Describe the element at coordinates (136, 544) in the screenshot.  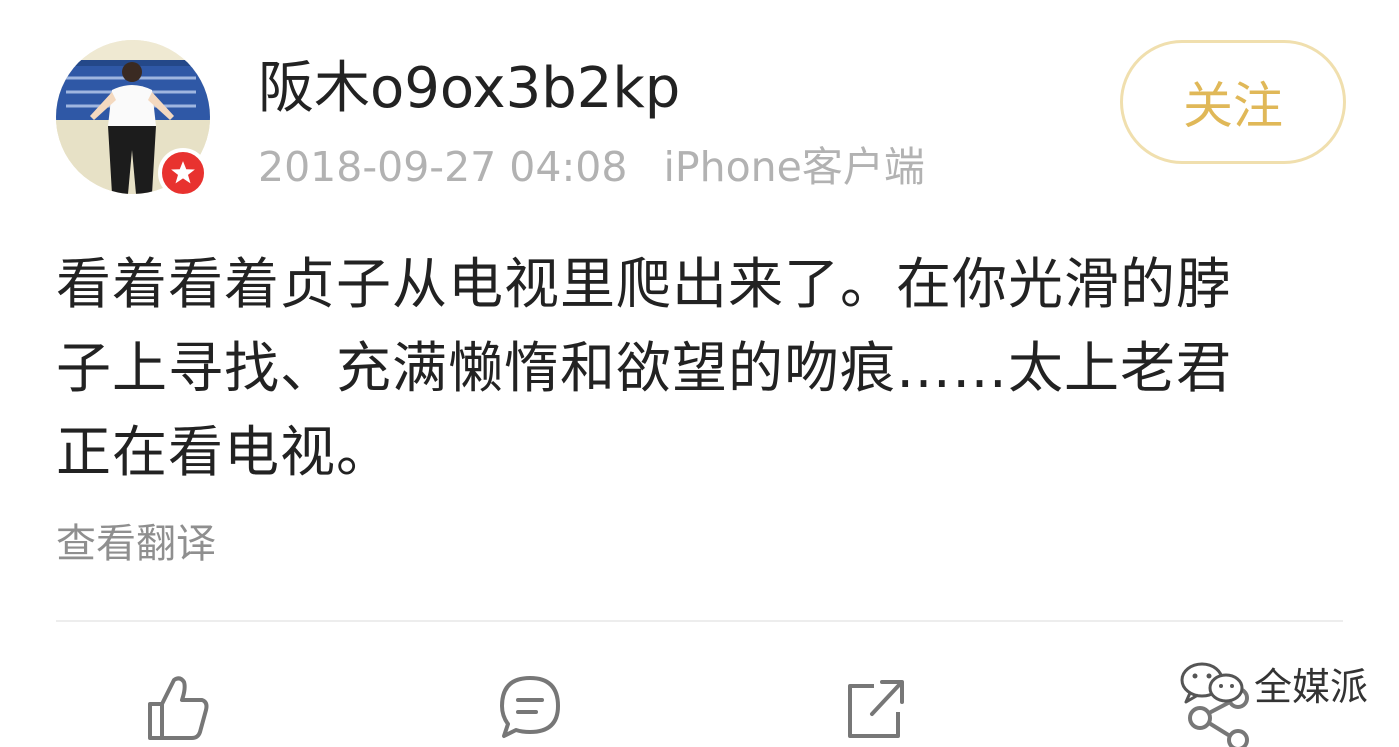
I see `view-translation-link: 查看翻译` at that location.